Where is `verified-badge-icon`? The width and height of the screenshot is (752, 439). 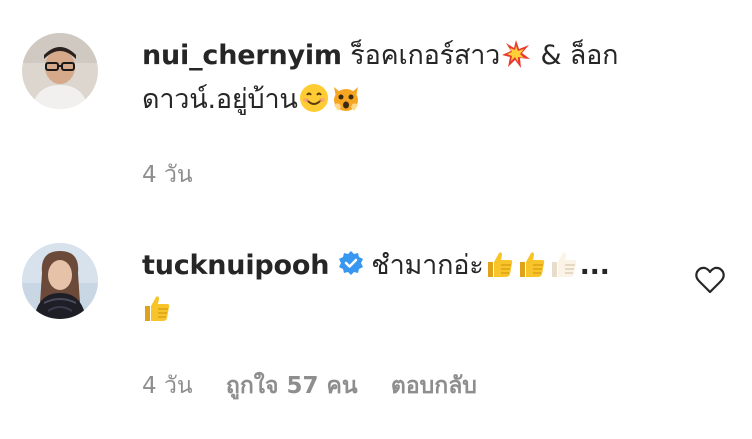 verified-badge-icon is located at coordinates (351, 263).